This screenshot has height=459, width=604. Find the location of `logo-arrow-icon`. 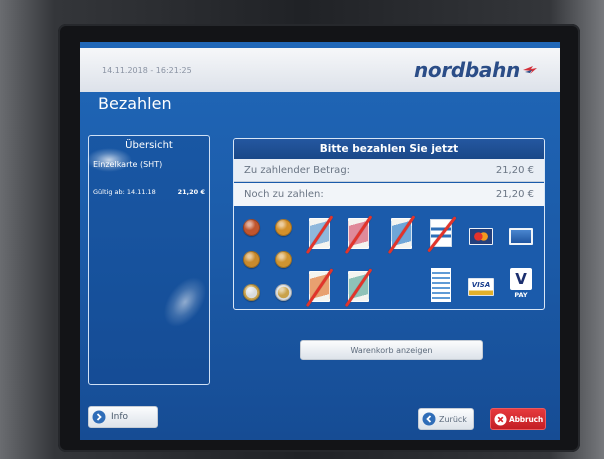

logo-arrow-icon is located at coordinates (530, 70).